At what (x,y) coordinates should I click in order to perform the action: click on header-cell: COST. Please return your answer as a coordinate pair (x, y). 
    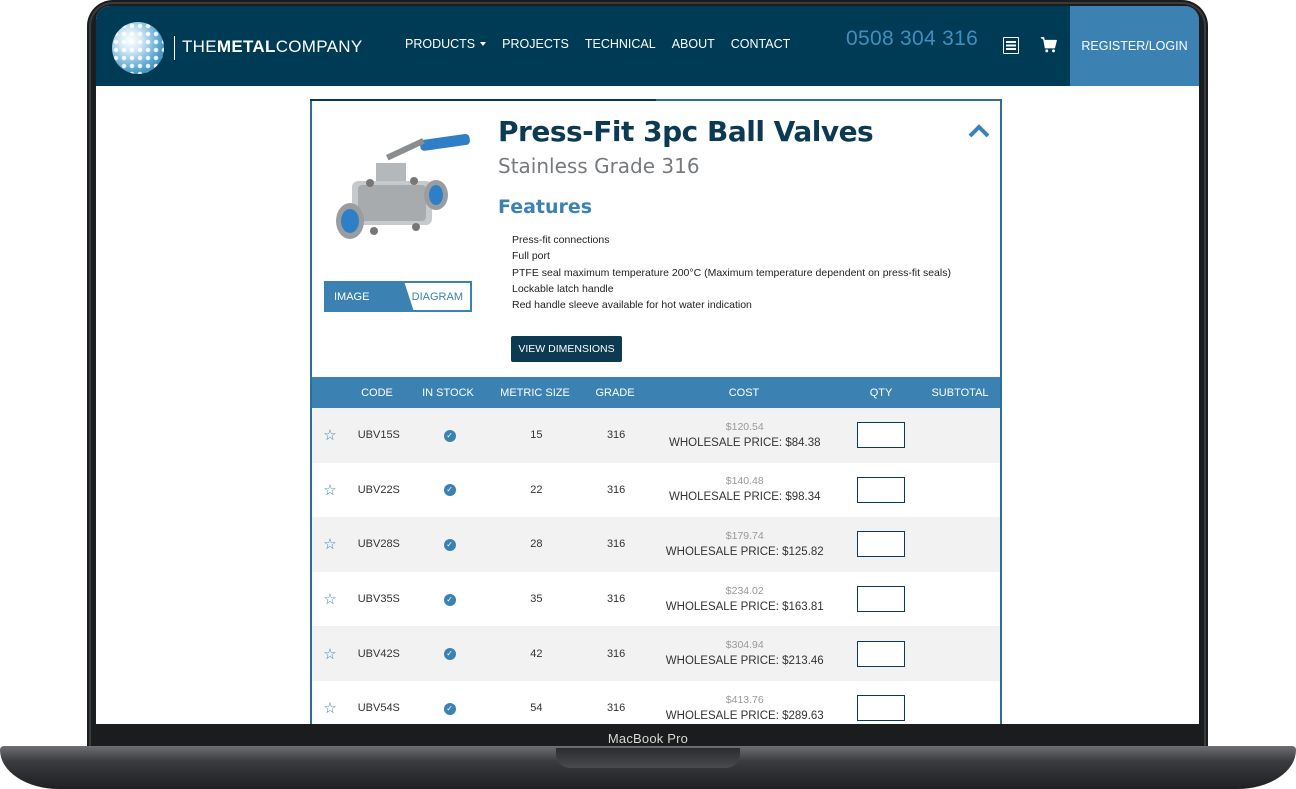
    Looking at the image, I should click on (744, 392).